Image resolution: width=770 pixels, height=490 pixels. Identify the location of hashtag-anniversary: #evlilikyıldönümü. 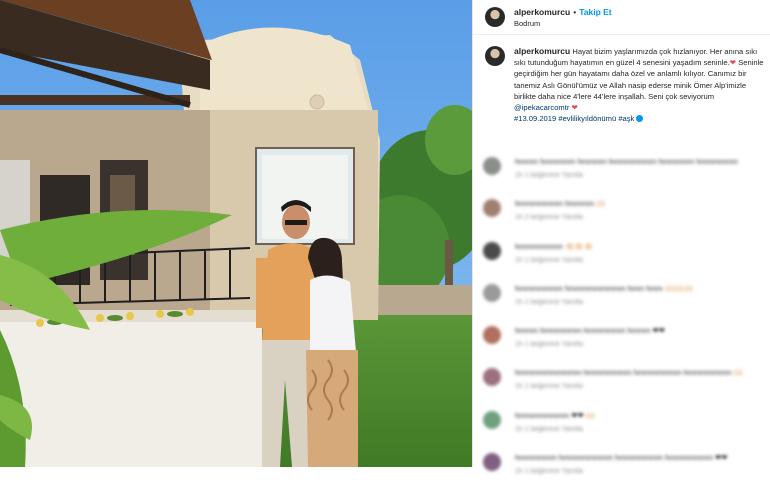
(587, 118).